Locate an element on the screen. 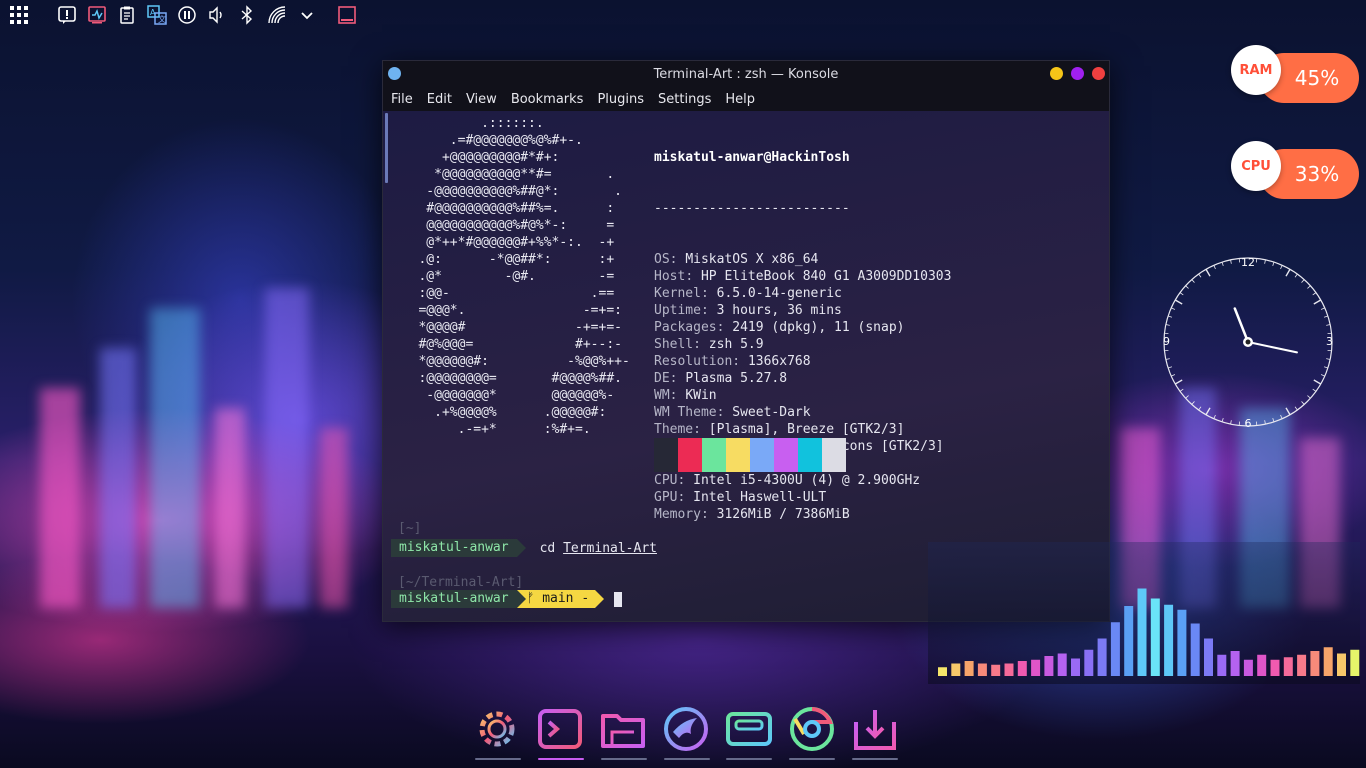 This screenshot has height=768, width=1366. prompt-dir: [~/Terminal-Art] is located at coordinates (461, 582).